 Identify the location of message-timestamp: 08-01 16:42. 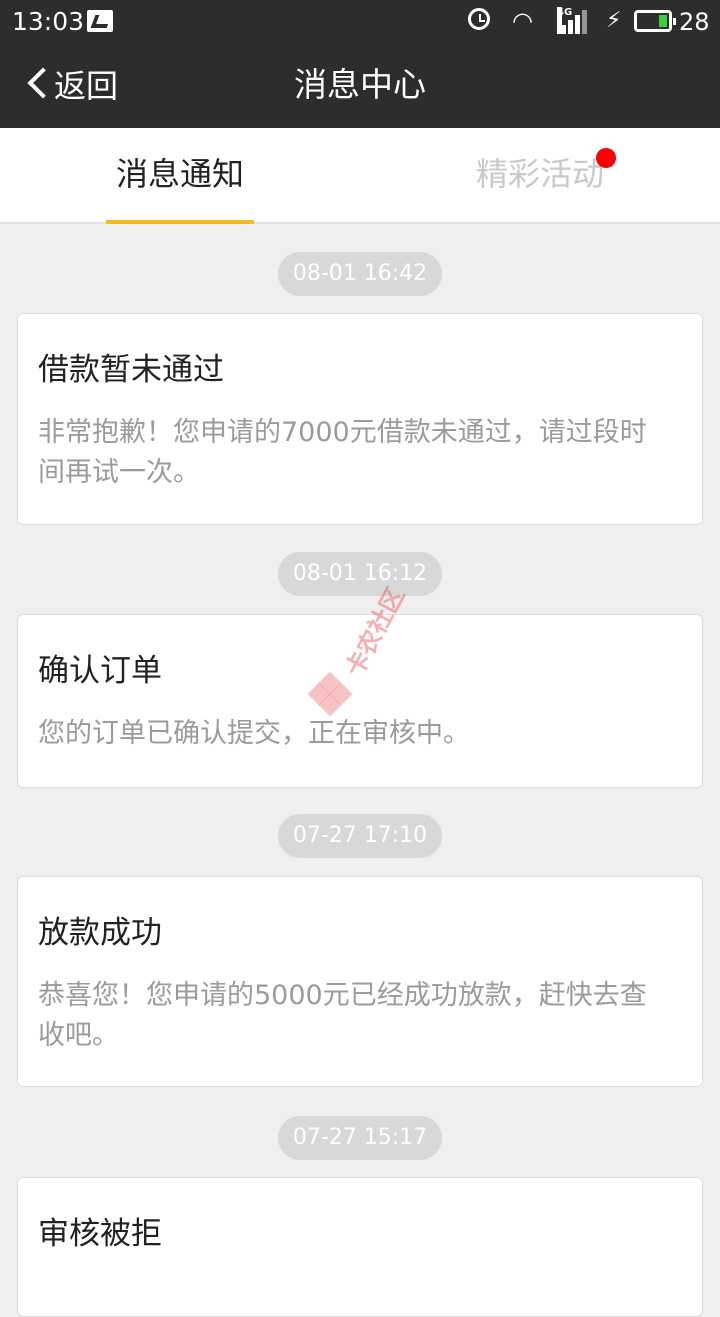
(360, 274).